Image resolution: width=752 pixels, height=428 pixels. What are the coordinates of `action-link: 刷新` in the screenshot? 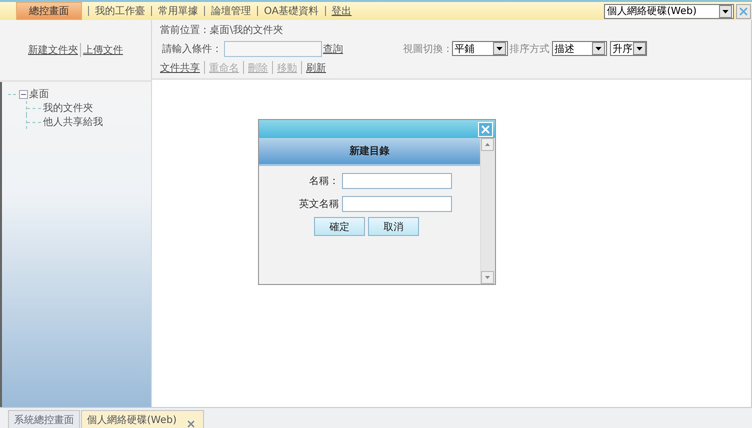 It's located at (316, 67).